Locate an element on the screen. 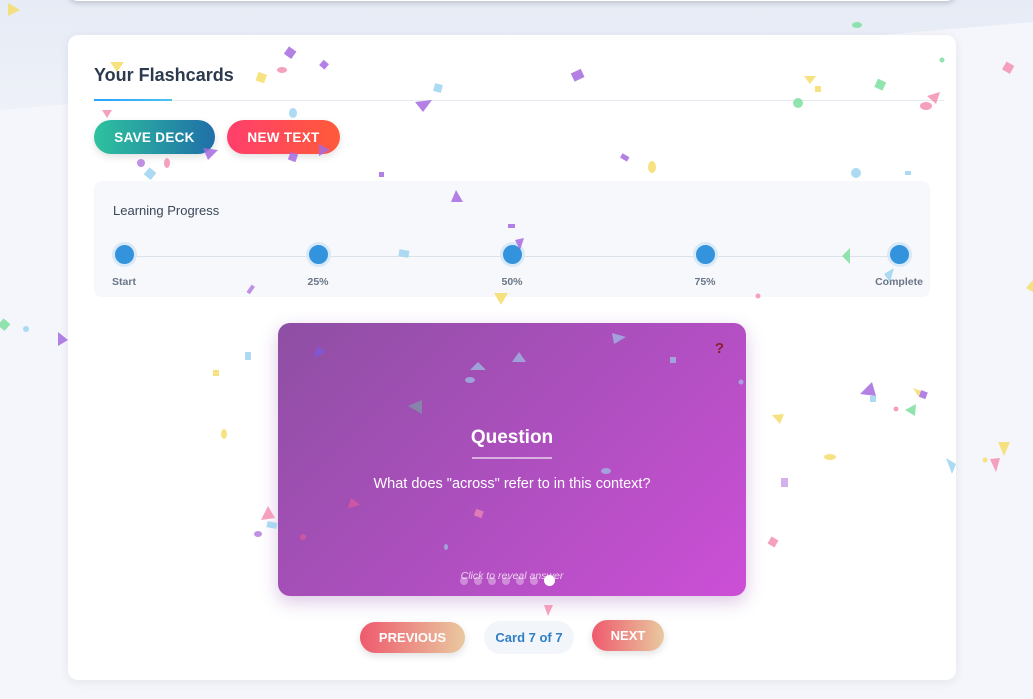 The height and width of the screenshot is (699, 1033). card-heading-underline is located at coordinates (512, 458).